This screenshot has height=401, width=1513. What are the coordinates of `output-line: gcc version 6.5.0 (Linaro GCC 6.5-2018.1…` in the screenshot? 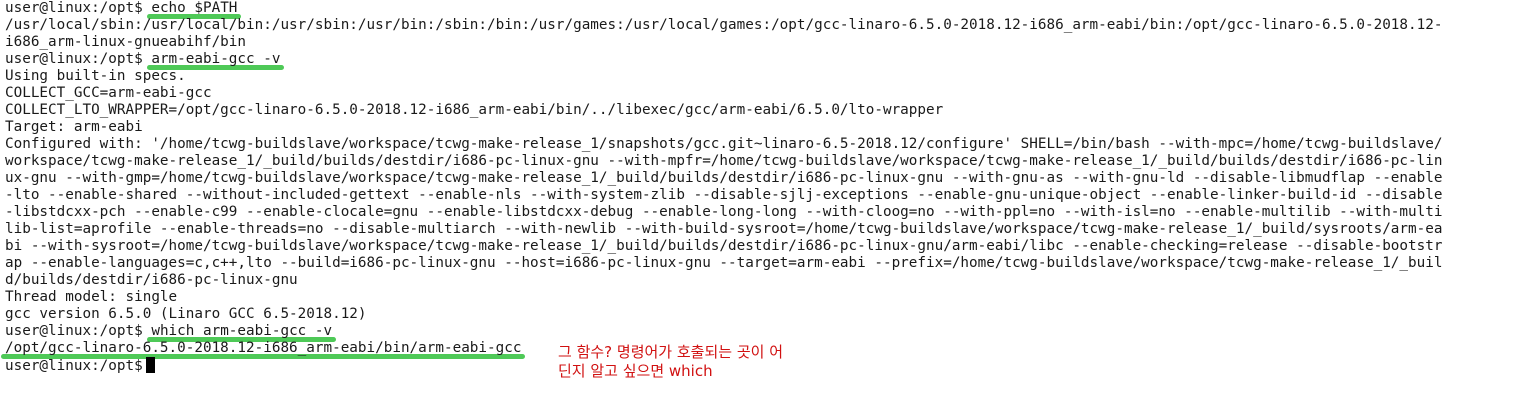 It's located at (186, 314).